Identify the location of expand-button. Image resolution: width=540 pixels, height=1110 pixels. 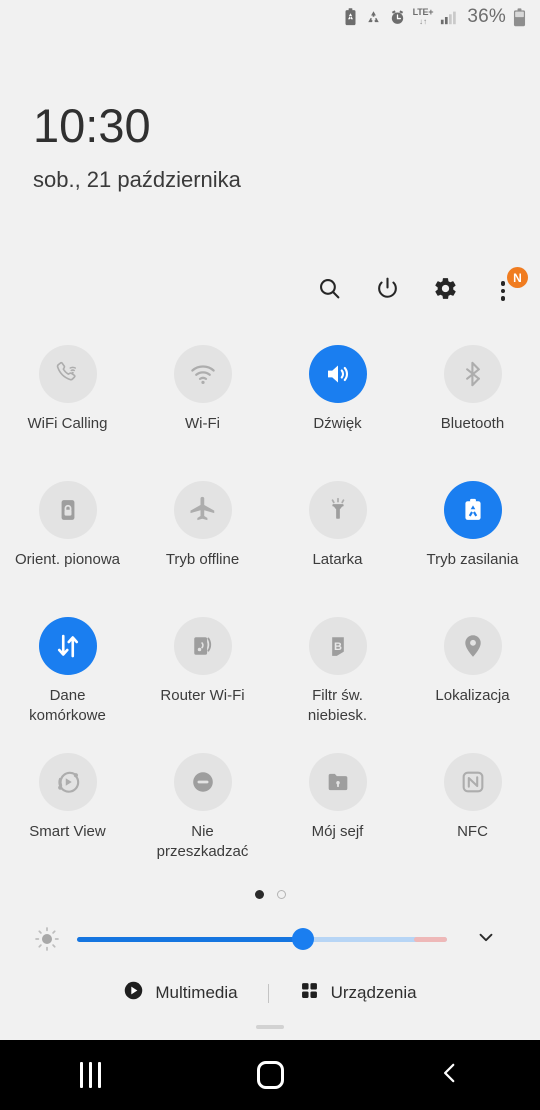
(486, 939).